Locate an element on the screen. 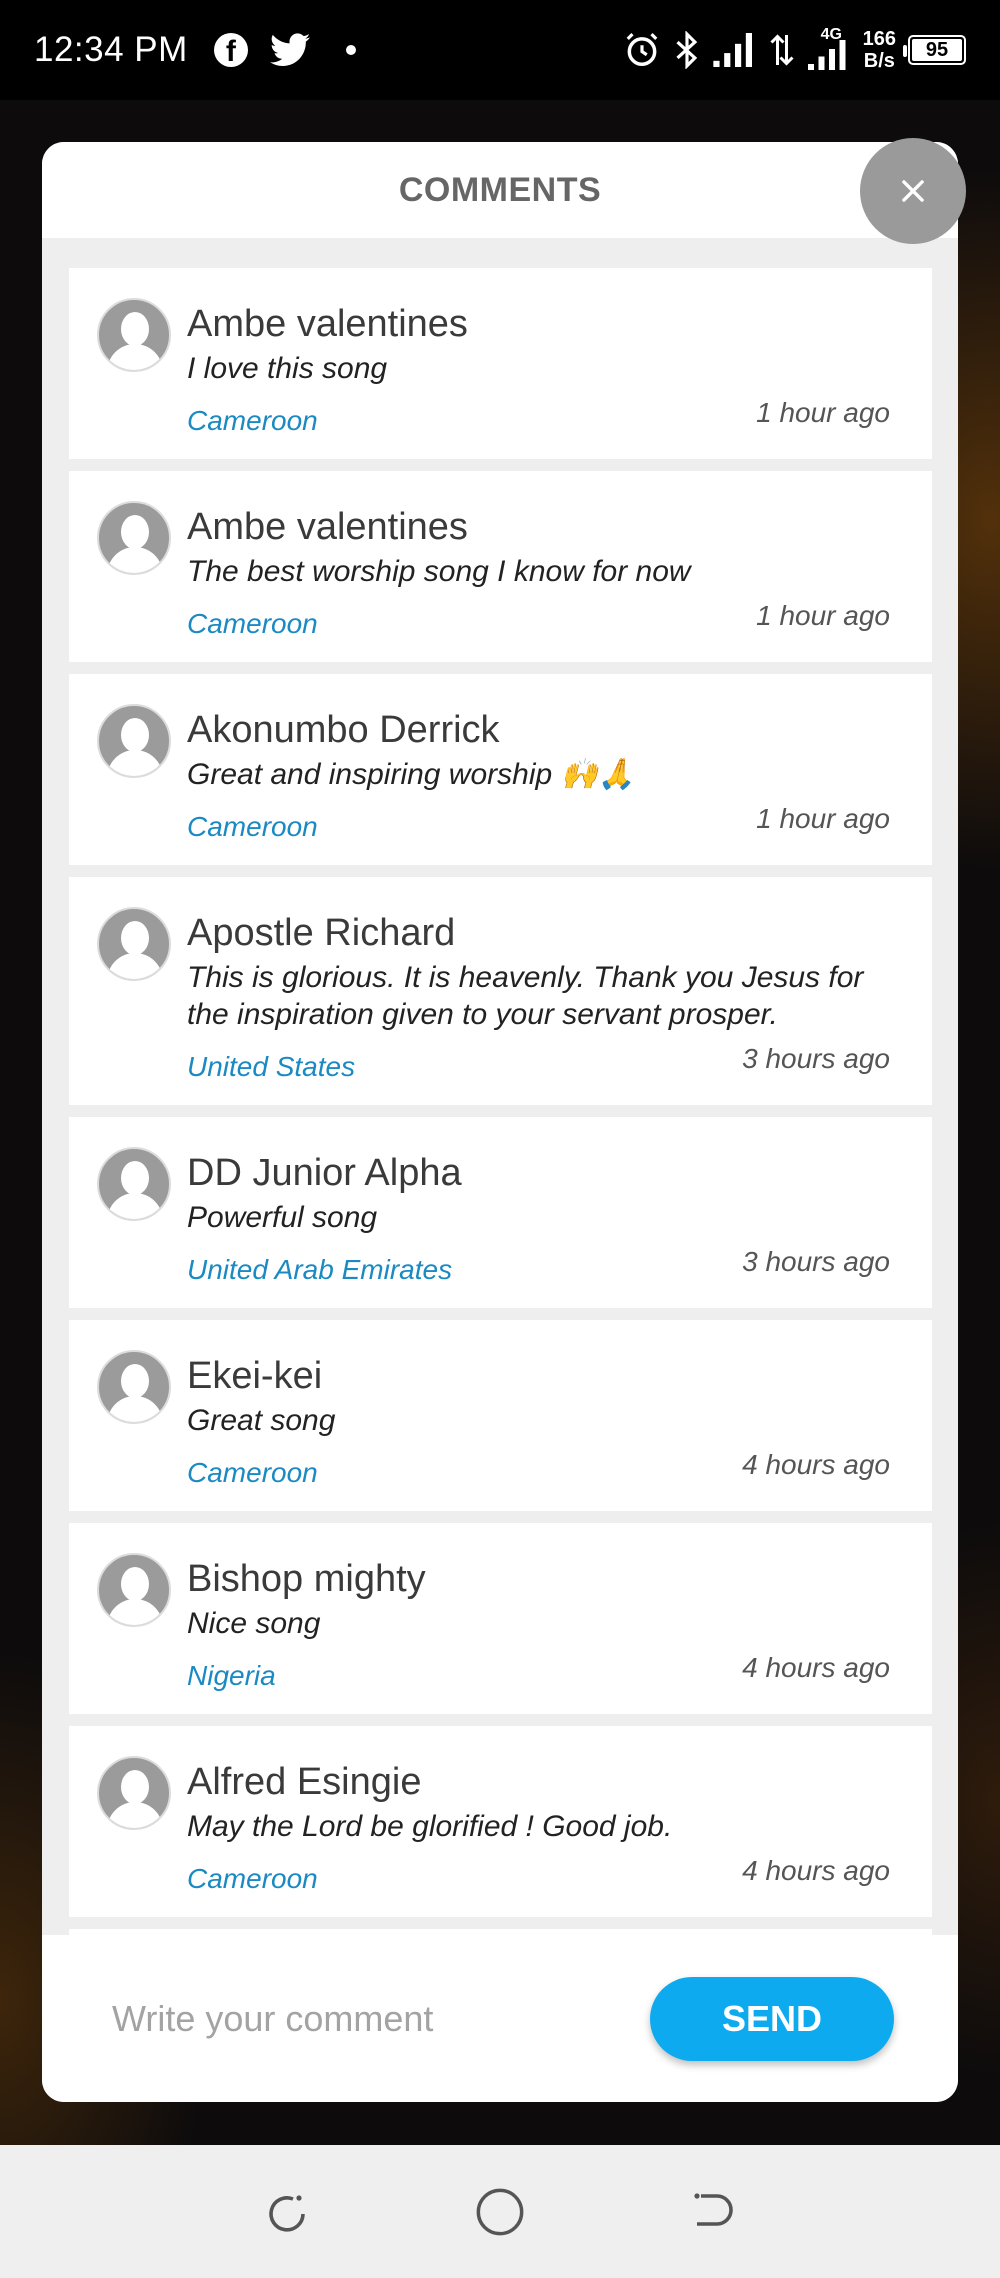 The height and width of the screenshot is (2278, 1000). comment-compose-bar: SEND is located at coordinates (500, 2018).